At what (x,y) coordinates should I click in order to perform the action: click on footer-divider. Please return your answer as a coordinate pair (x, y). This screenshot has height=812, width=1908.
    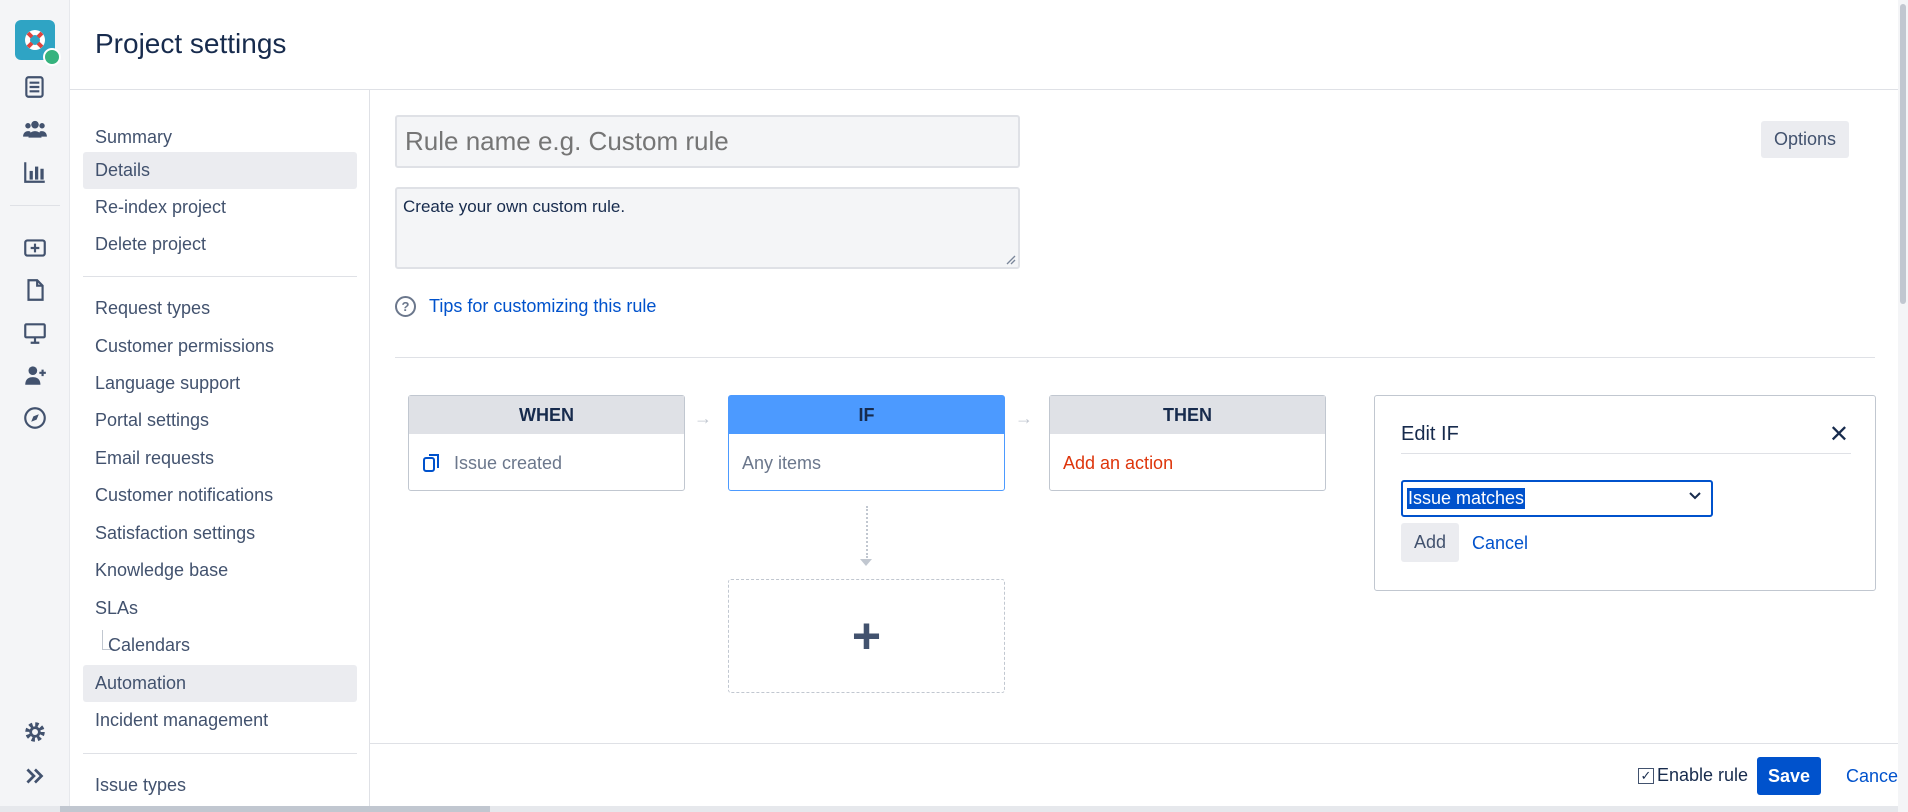
    Looking at the image, I should click on (1134, 743).